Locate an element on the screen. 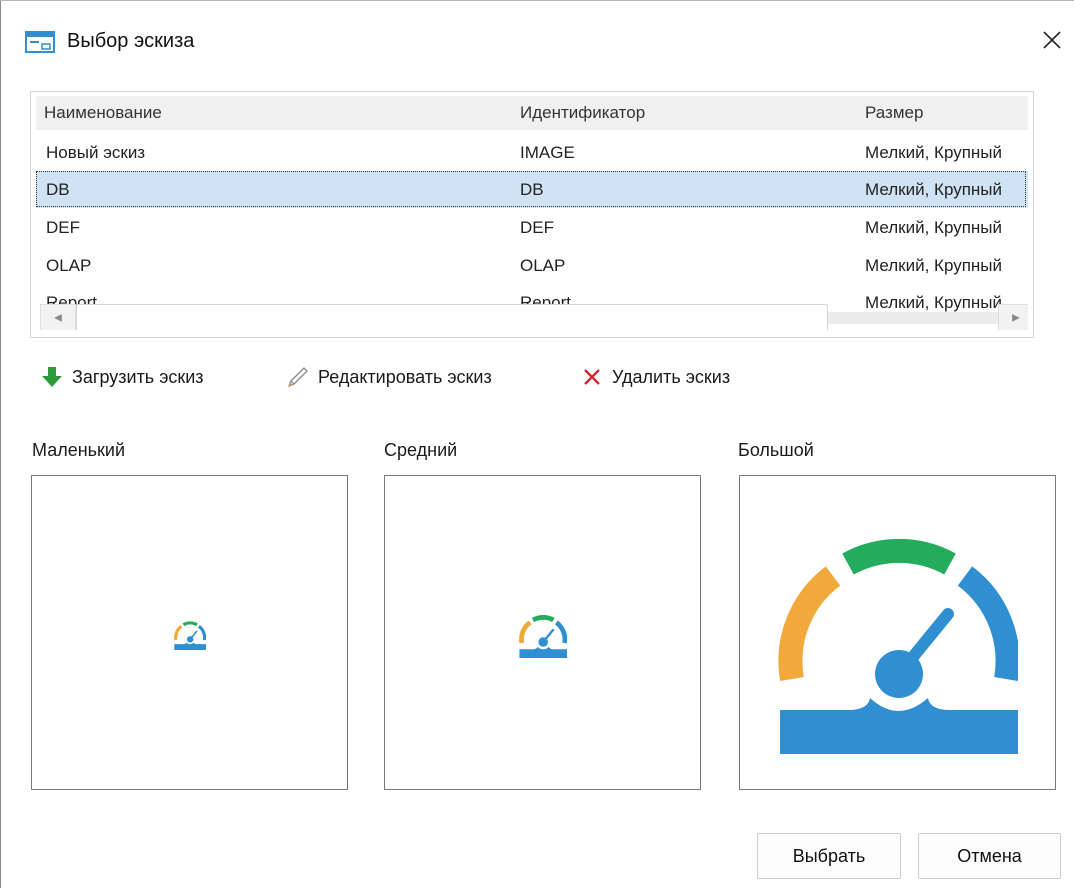 The image size is (1074, 888). cell-identifier: DEF is located at coordinates (537, 227).